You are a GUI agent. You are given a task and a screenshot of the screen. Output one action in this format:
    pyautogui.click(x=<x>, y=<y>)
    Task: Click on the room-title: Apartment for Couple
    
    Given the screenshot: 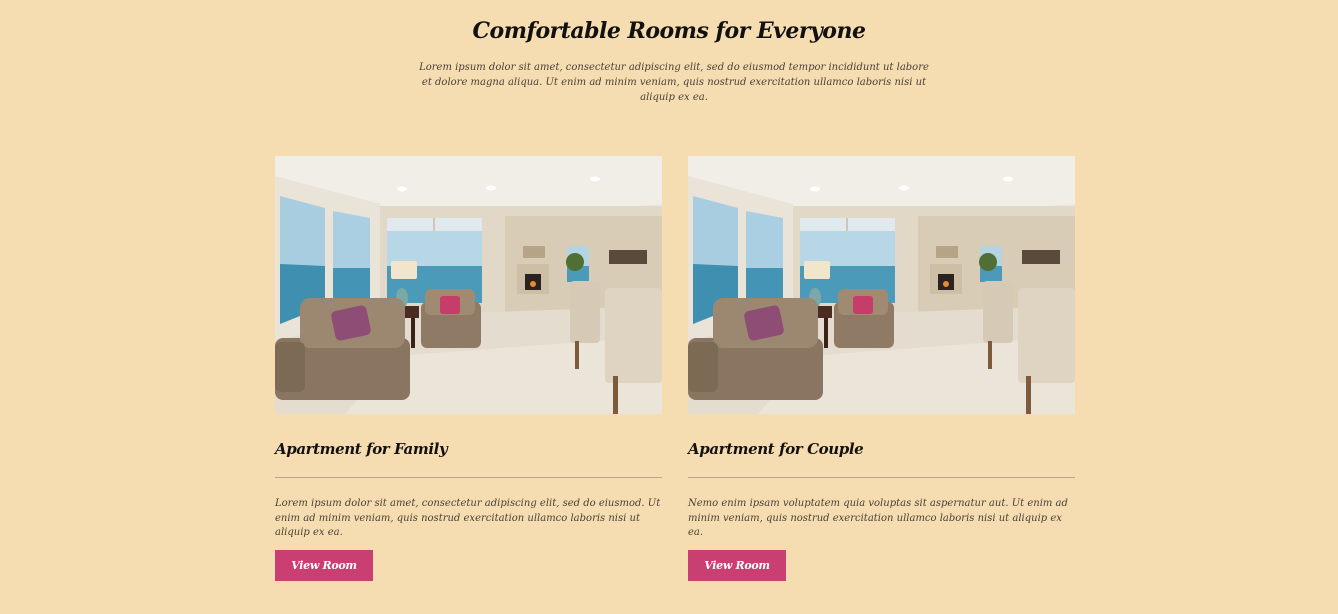 What is the action you would take?
    pyautogui.click(x=776, y=449)
    